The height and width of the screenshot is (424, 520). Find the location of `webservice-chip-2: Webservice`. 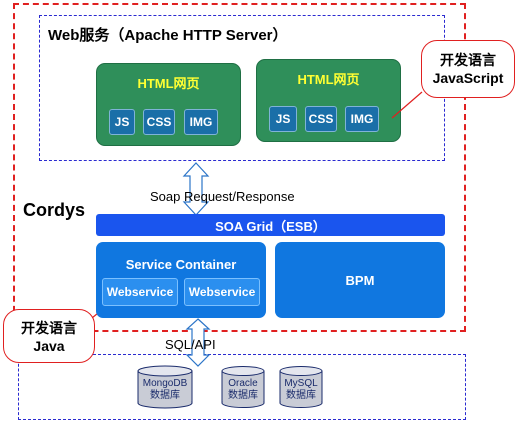

webservice-chip-2: Webservice is located at coordinates (222, 292).